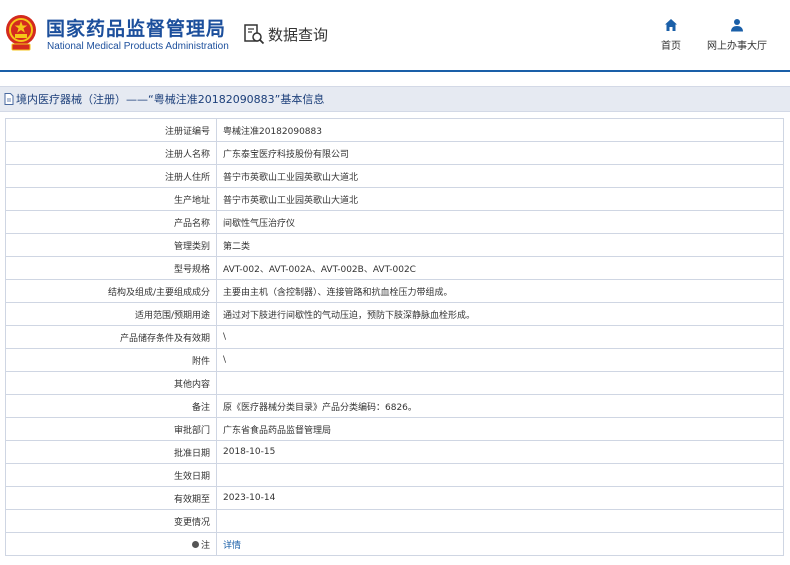 The image size is (790, 565). Describe the element at coordinates (111, 429) in the screenshot. I see `field-label: 审批部门` at that location.